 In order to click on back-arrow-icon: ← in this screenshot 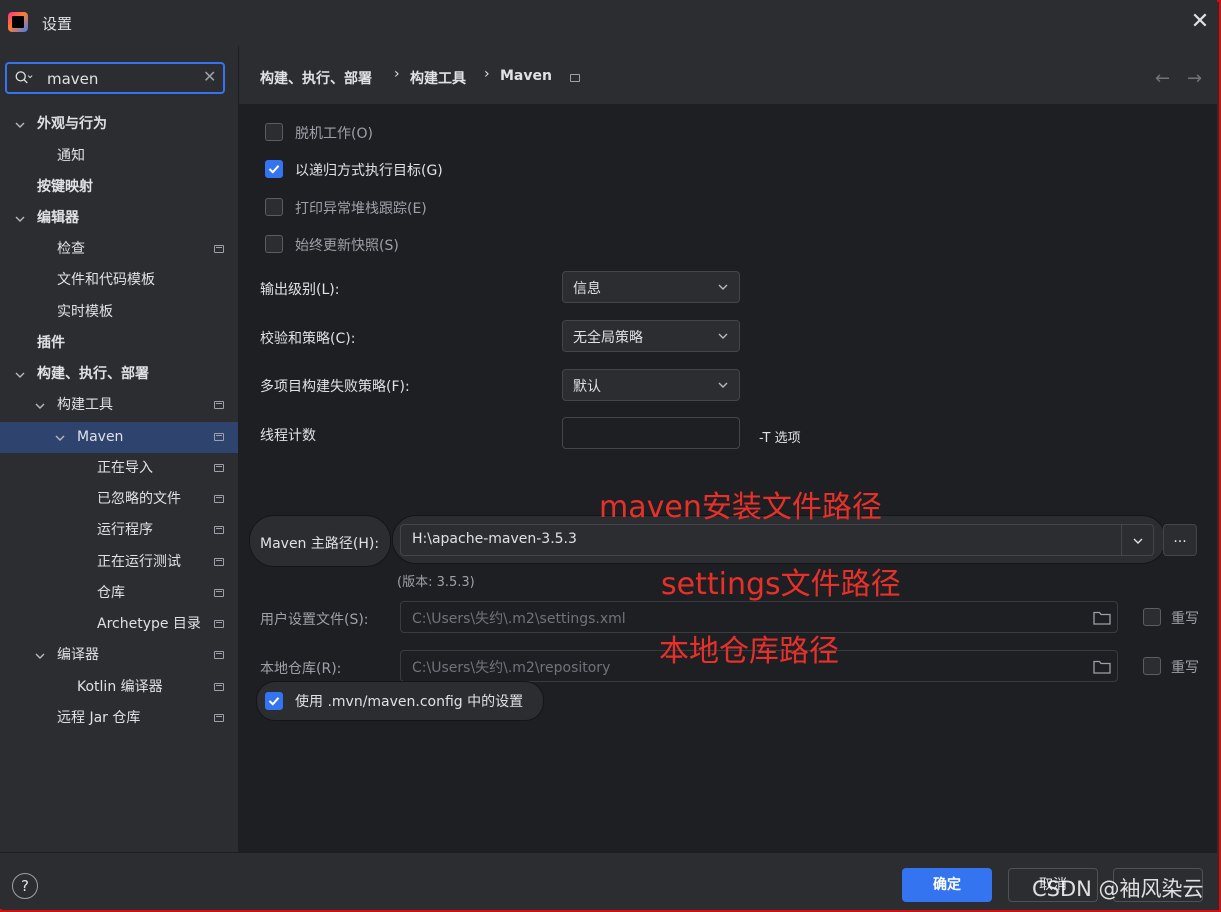, I will do `click(1162, 78)`.